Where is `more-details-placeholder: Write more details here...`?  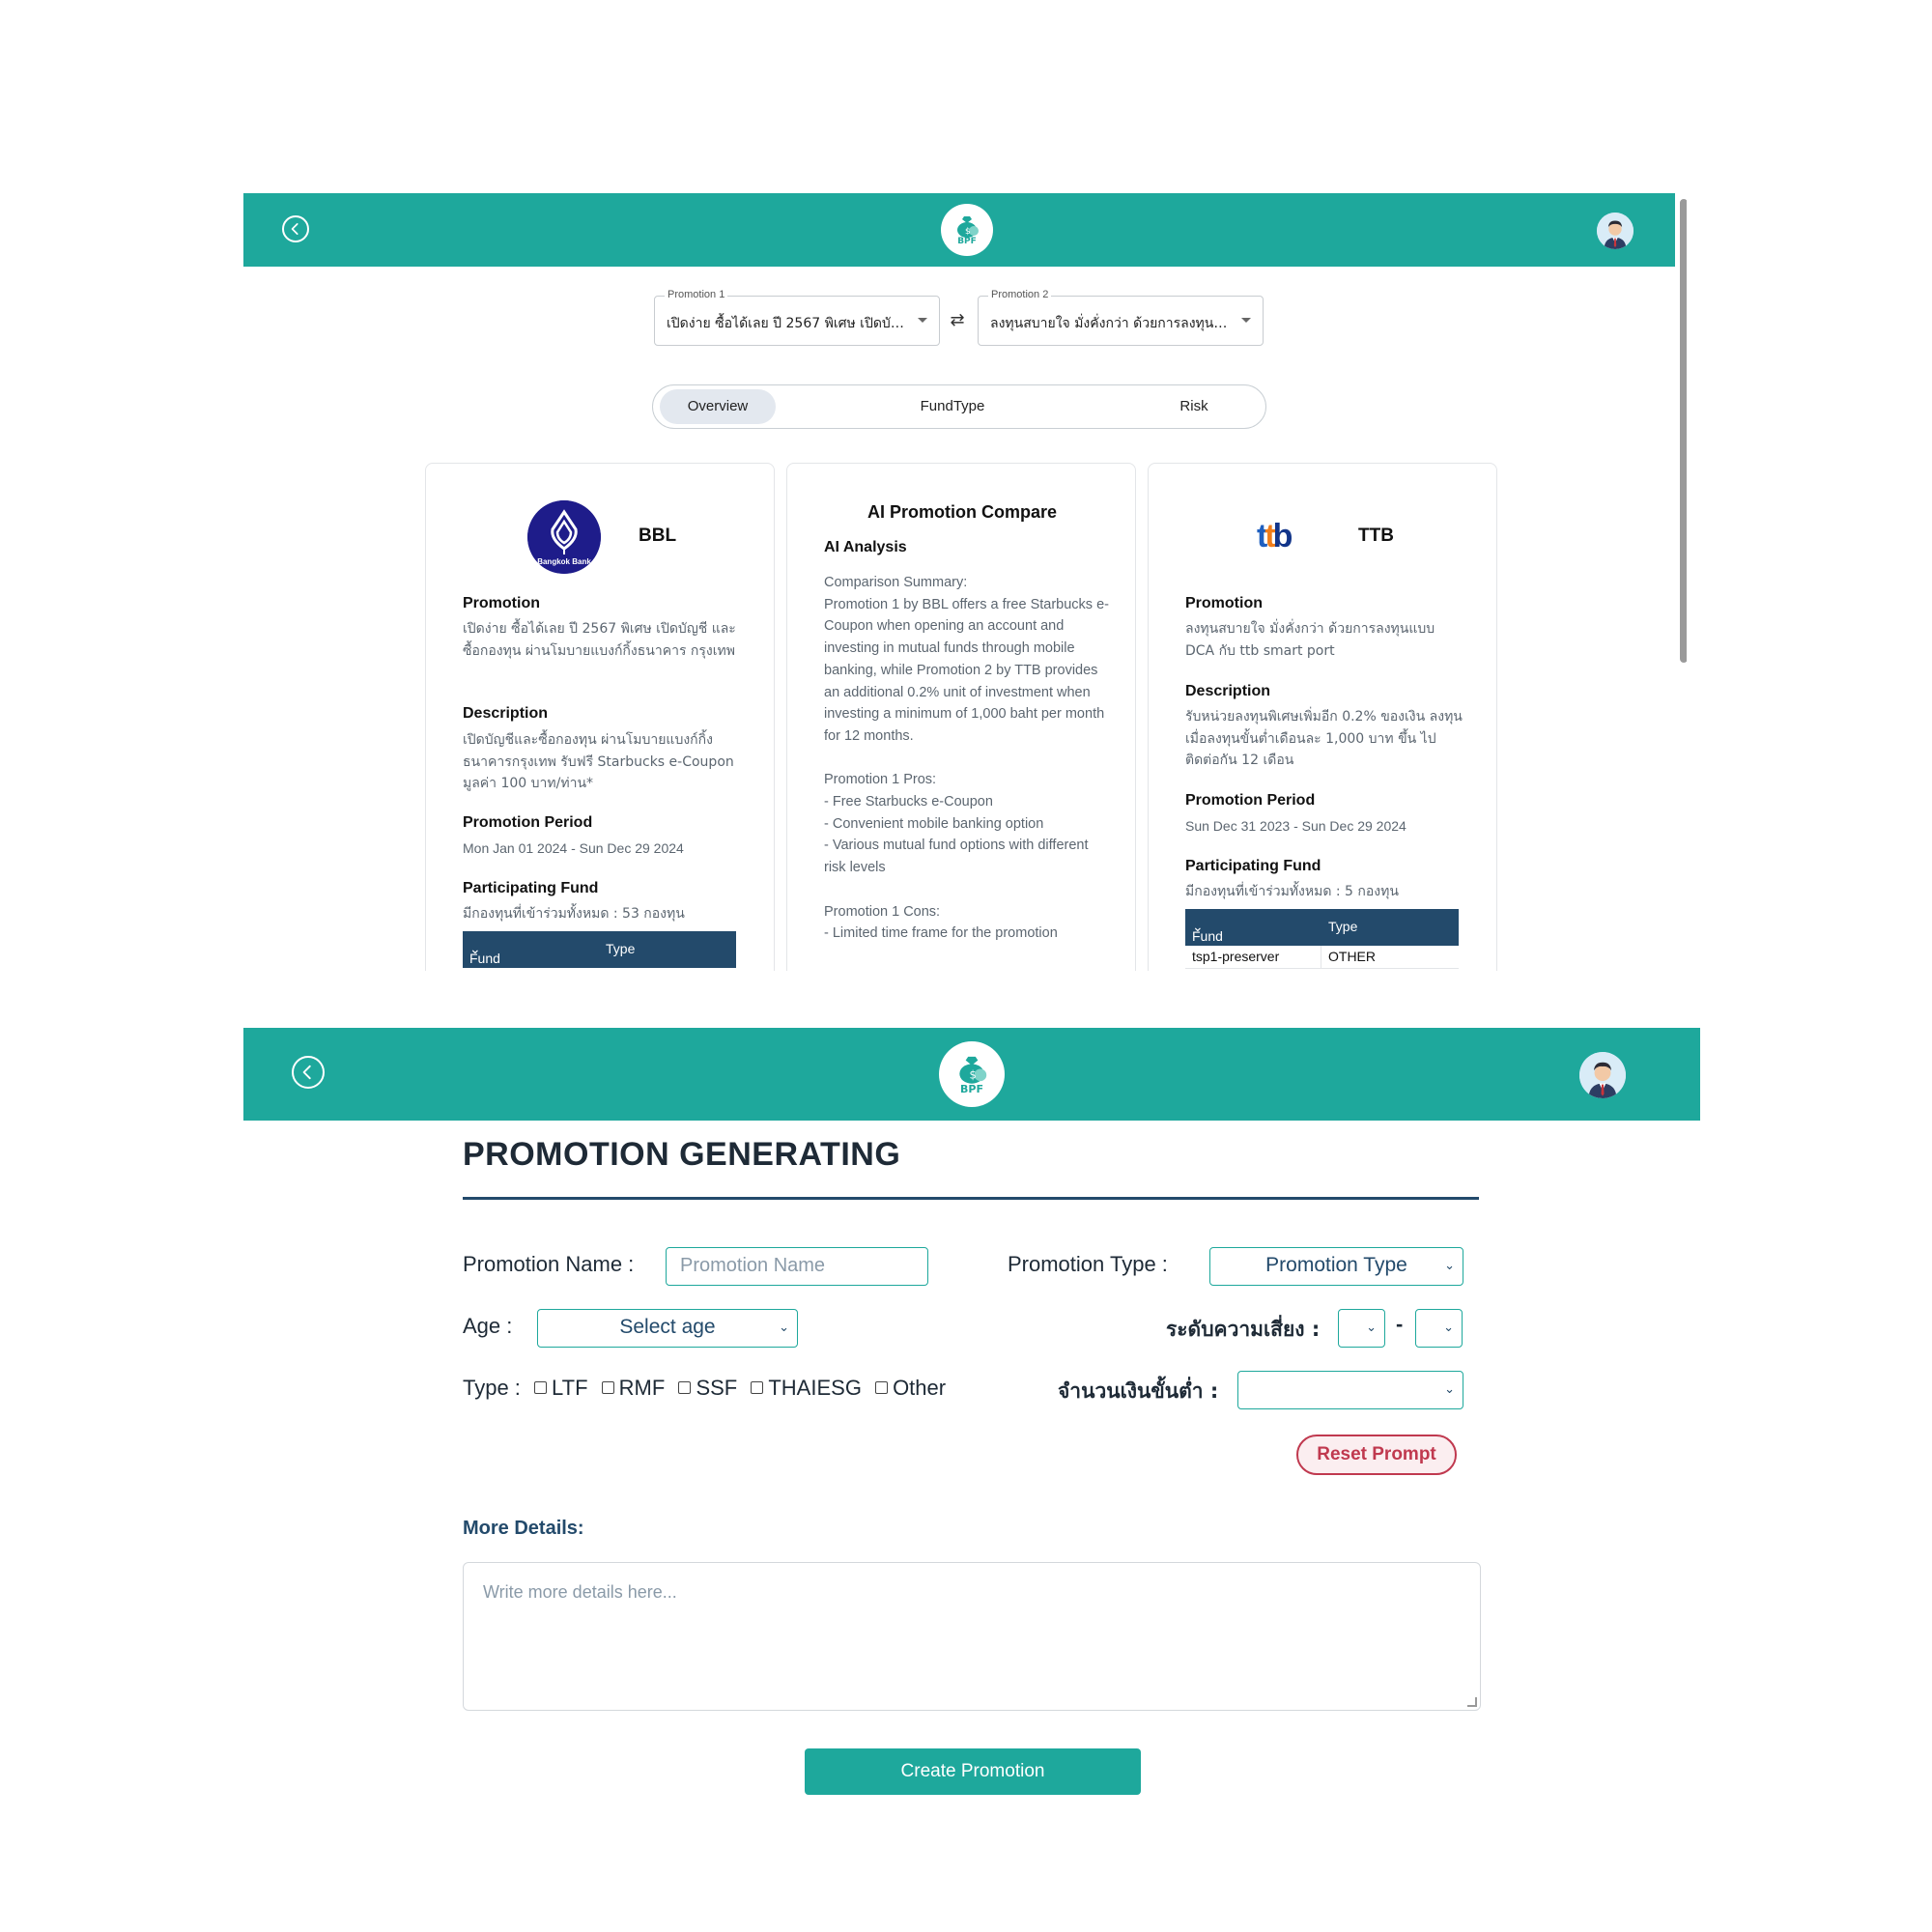 more-details-placeholder: Write more details here... is located at coordinates (580, 1592).